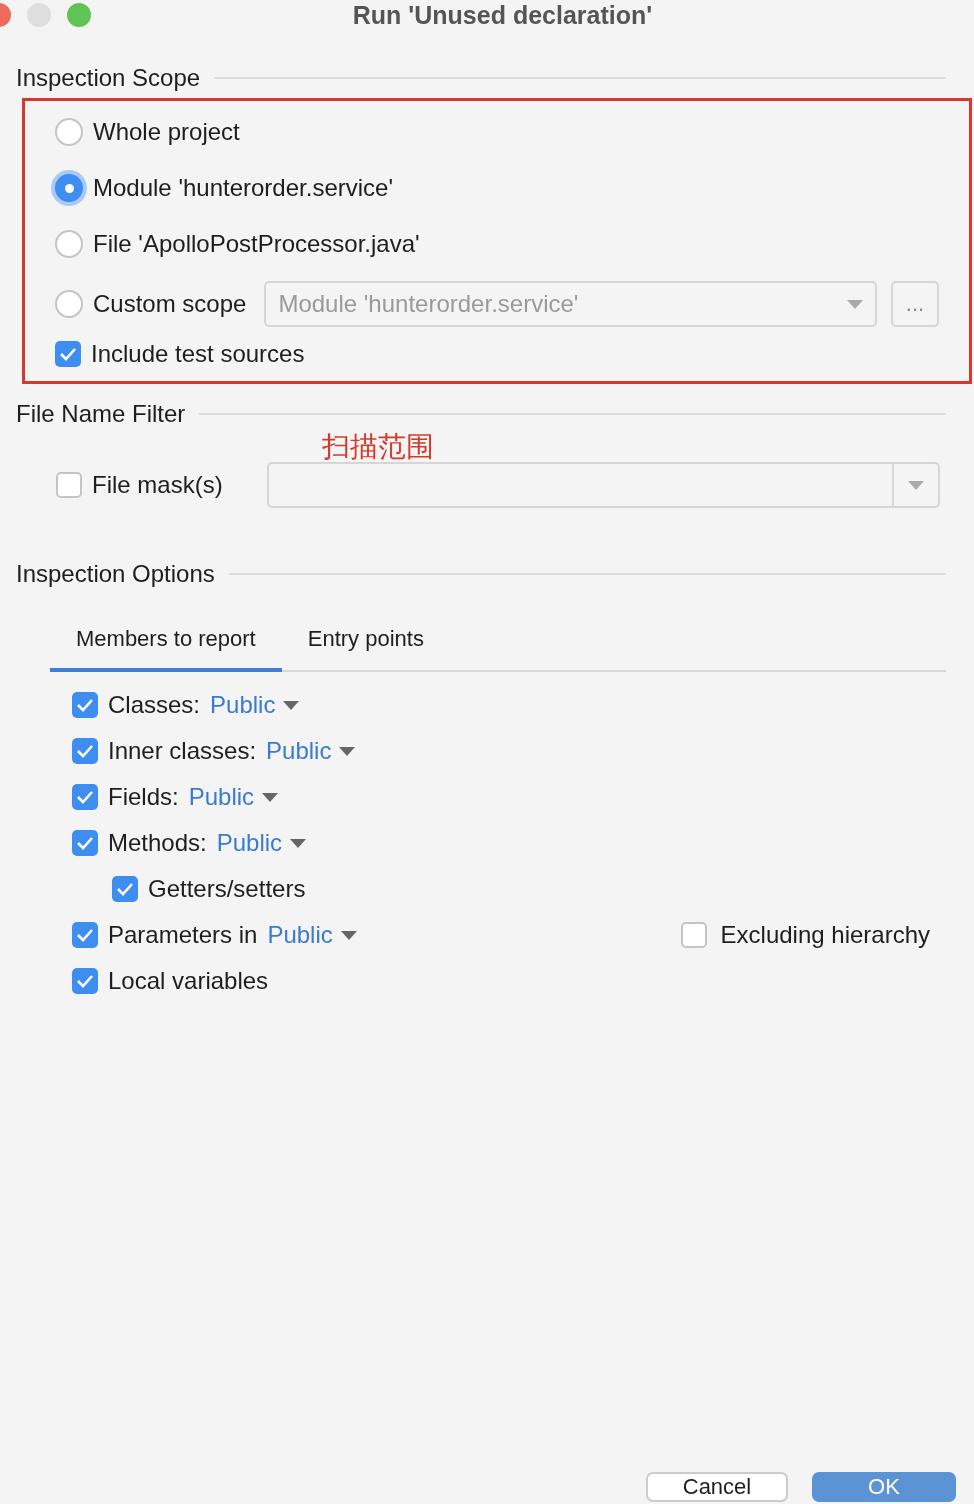 This screenshot has height=1504, width=974. Describe the element at coordinates (166, 643) in the screenshot. I see `tab: Members to report` at that location.